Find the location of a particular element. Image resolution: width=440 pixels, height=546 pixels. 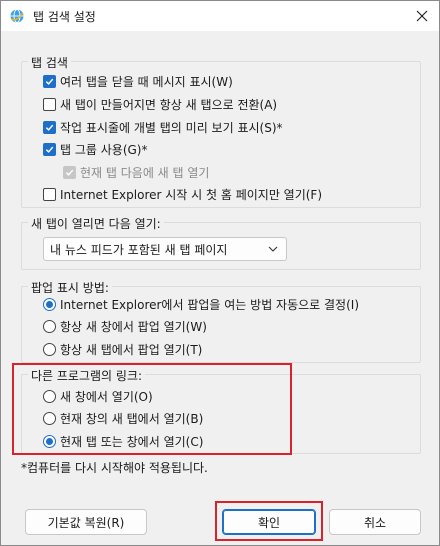

title-bar: 탭 검색 설정 is located at coordinates (220, 16).